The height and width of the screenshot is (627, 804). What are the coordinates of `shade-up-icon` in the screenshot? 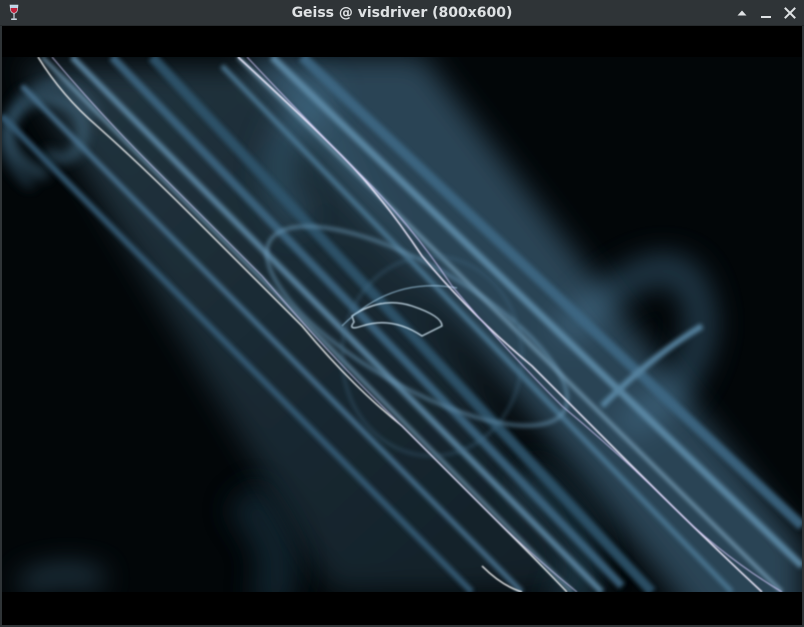 It's located at (742, 13).